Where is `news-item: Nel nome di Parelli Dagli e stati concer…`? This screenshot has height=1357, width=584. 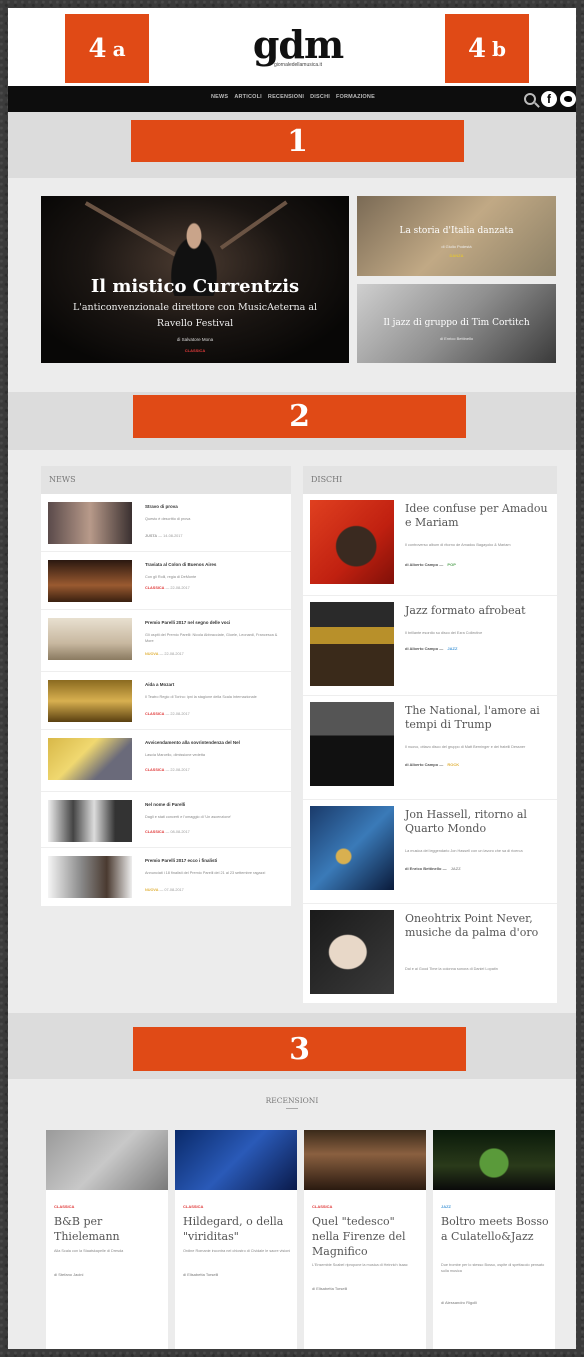 news-item: Nel nome di Parelli Dagli e stati concer… is located at coordinates (166, 820).